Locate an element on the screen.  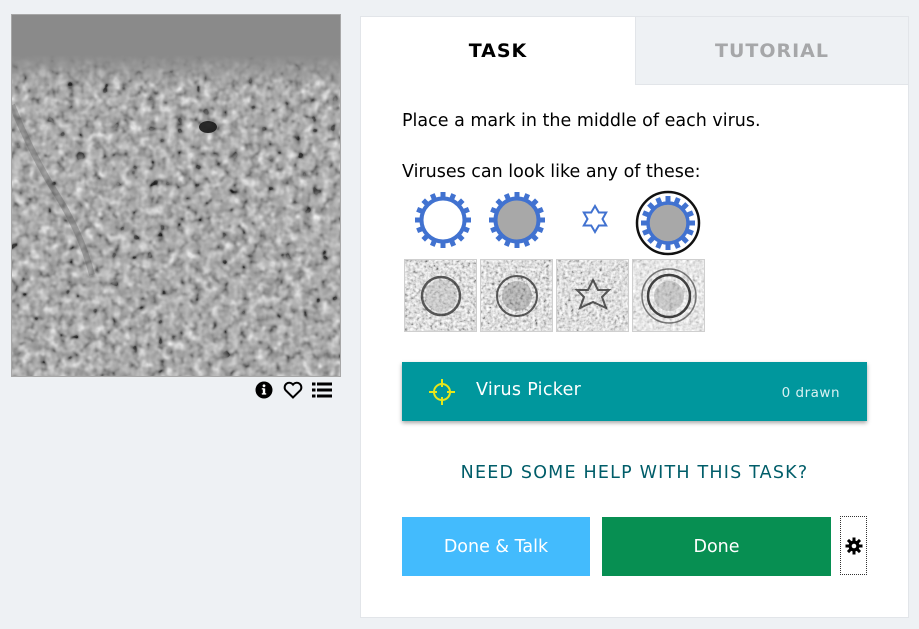
task-tabs: TASK TUTORIAL is located at coordinates (634, 51).